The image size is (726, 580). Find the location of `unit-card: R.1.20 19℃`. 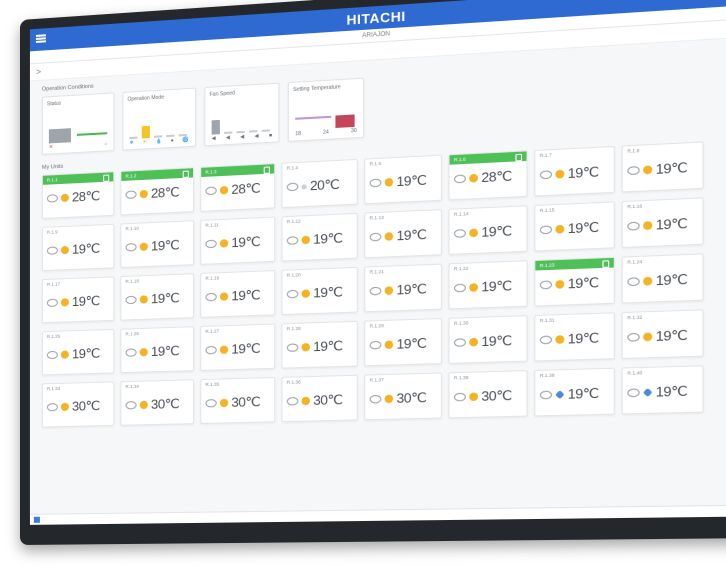

unit-card: R.1.20 19℃ is located at coordinates (319, 291).